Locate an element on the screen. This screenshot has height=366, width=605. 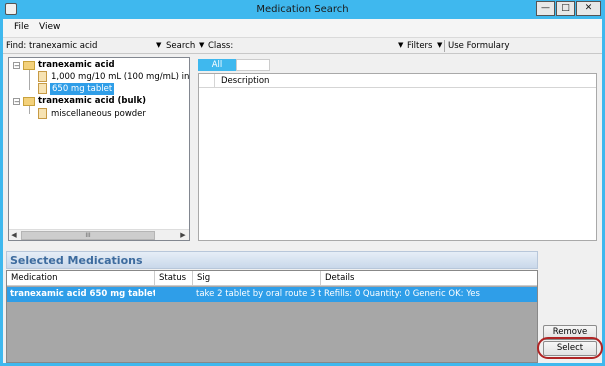
cell-status is located at coordinates (174, 294).